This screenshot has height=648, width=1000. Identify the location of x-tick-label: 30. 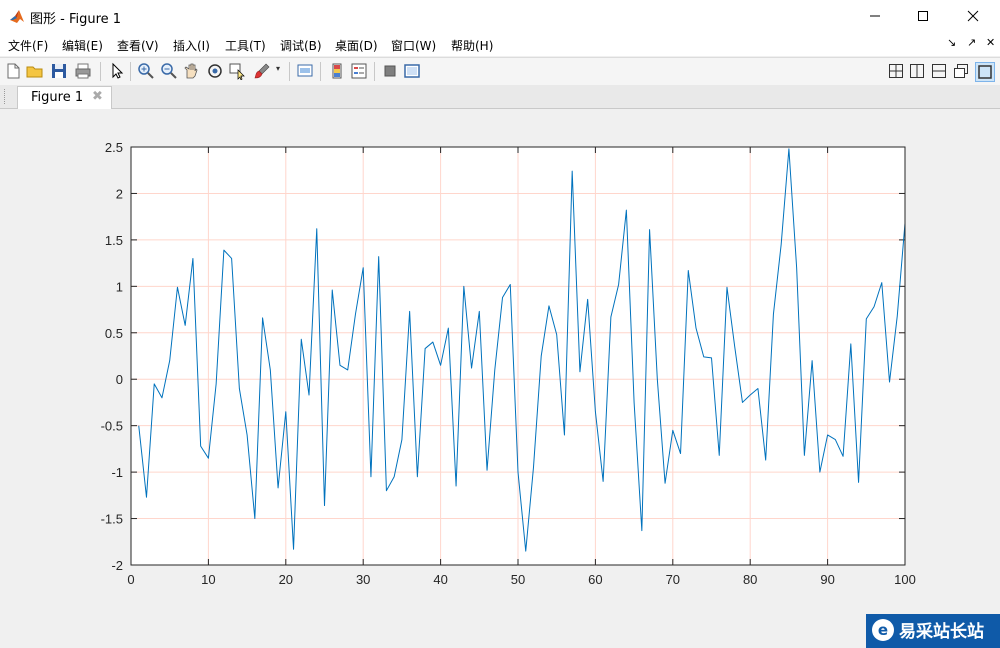
(363, 579).